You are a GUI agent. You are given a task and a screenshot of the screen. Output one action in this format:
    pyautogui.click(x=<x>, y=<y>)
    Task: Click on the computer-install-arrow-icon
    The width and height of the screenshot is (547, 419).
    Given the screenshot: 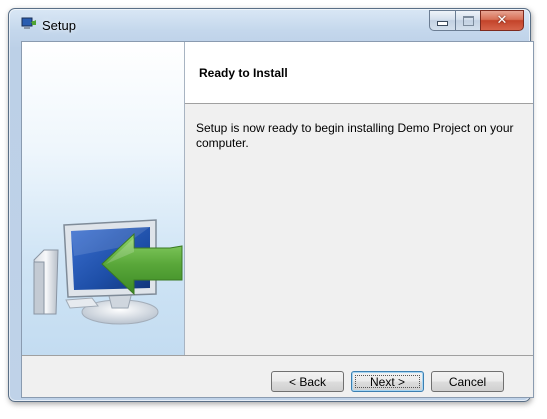 What is the action you would take?
    pyautogui.click(x=108, y=272)
    